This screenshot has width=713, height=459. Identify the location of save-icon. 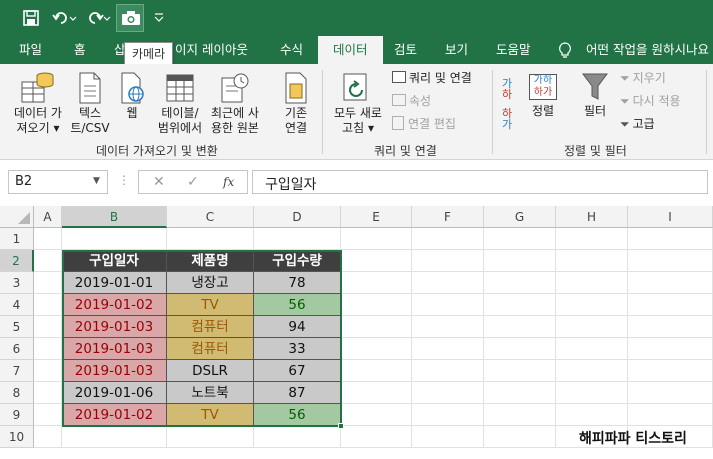
(31, 18).